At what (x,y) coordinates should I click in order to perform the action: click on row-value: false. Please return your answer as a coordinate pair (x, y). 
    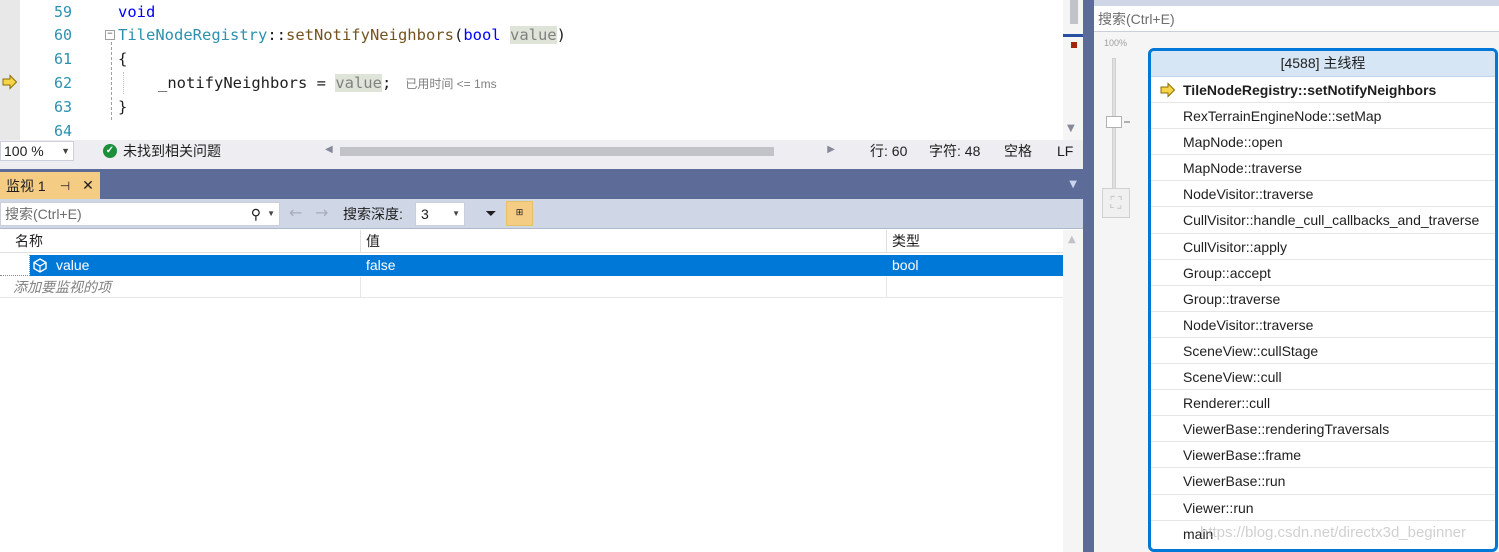
    Looking at the image, I should click on (381, 265).